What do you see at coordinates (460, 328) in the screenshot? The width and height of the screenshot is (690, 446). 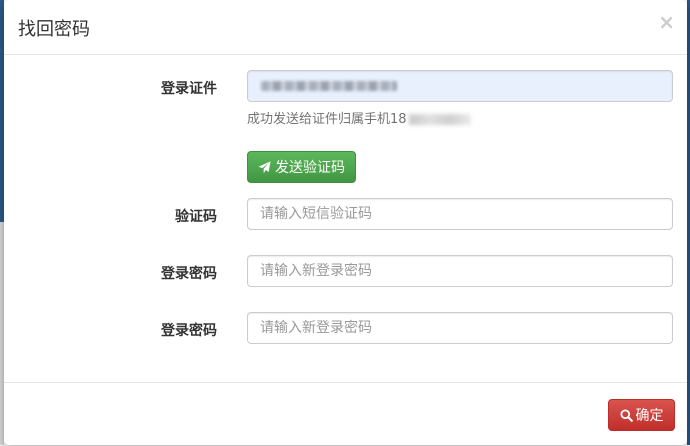 I see `confirm-password-input` at bounding box center [460, 328].